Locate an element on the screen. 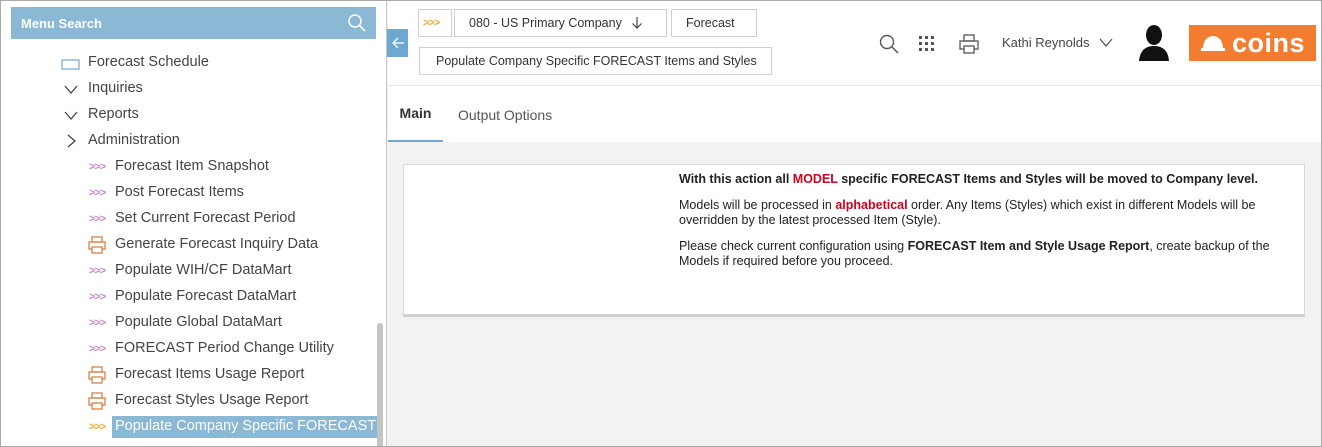 The width and height of the screenshot is (1322, 447). menu-item-label: Populate Forecast DataMart is located at coordinates (206, 296).